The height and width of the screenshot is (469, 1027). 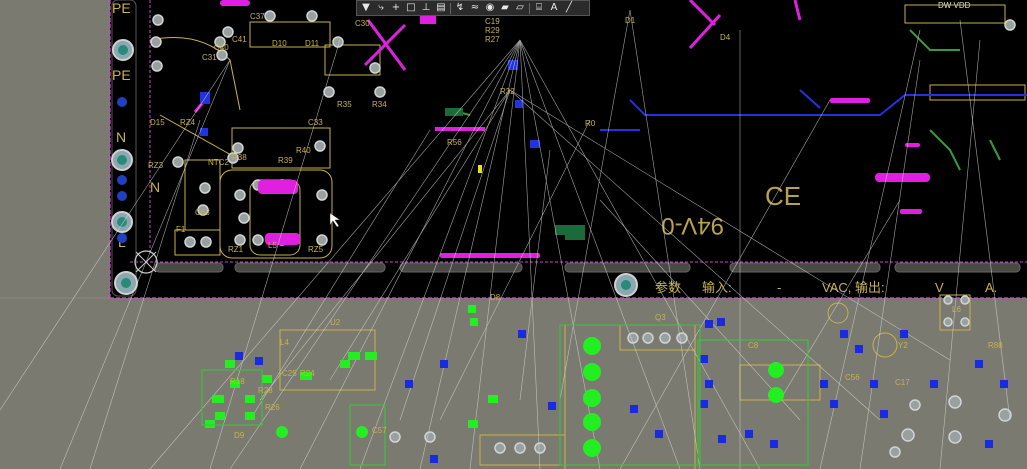 What do you see at coordinates (272, 407) in the screenshot?
I see `svg-text: R26` at bounding box center [272, 407].